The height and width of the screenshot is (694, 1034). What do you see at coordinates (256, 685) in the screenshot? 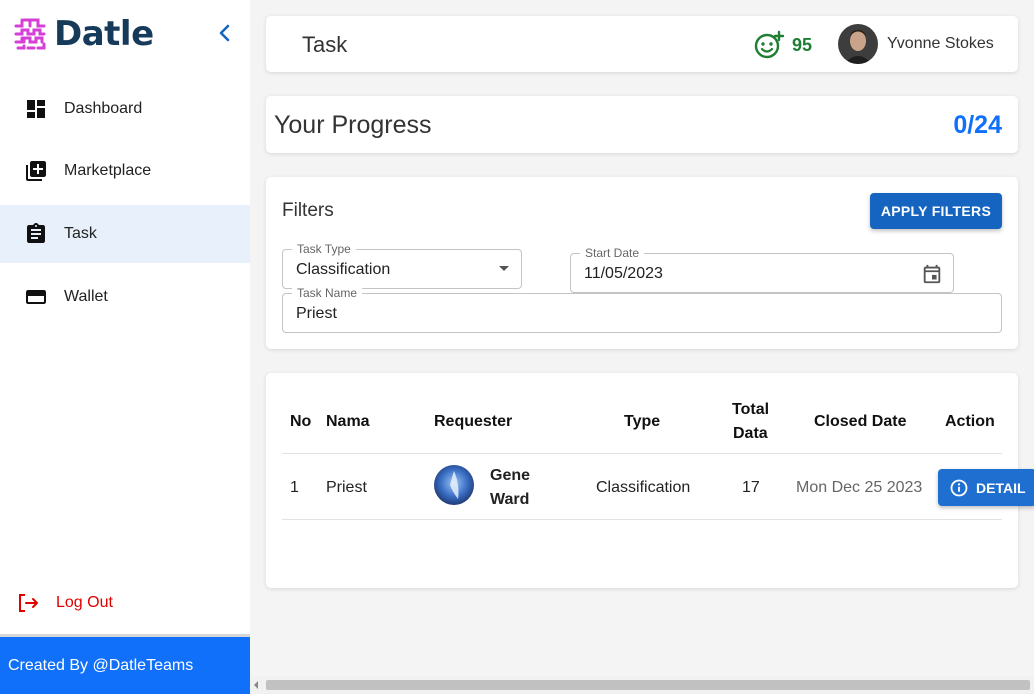
I see `scroll-left-icon` at bounding box center [256, 685].